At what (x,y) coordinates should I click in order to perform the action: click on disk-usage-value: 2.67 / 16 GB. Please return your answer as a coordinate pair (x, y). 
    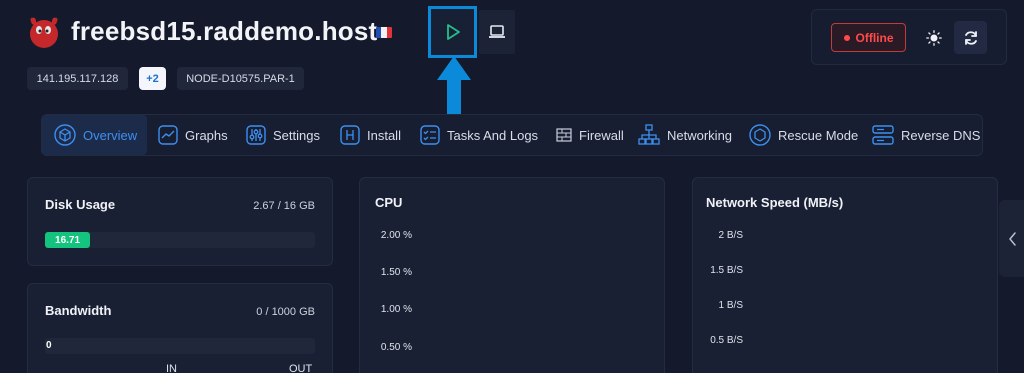
    Looking at the image, I should click on (284, 206).